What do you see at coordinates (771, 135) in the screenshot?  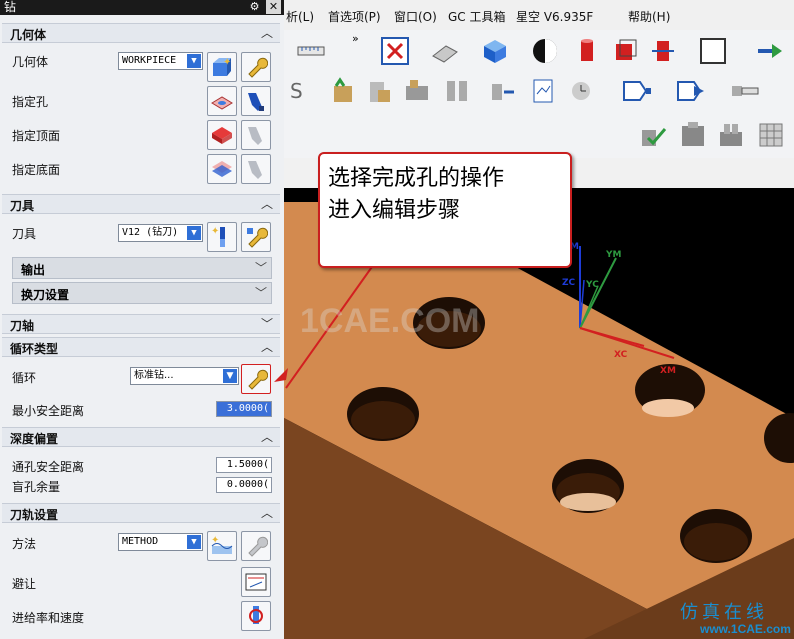 I see `table-grid-icon` at bounding box center [771, 135].